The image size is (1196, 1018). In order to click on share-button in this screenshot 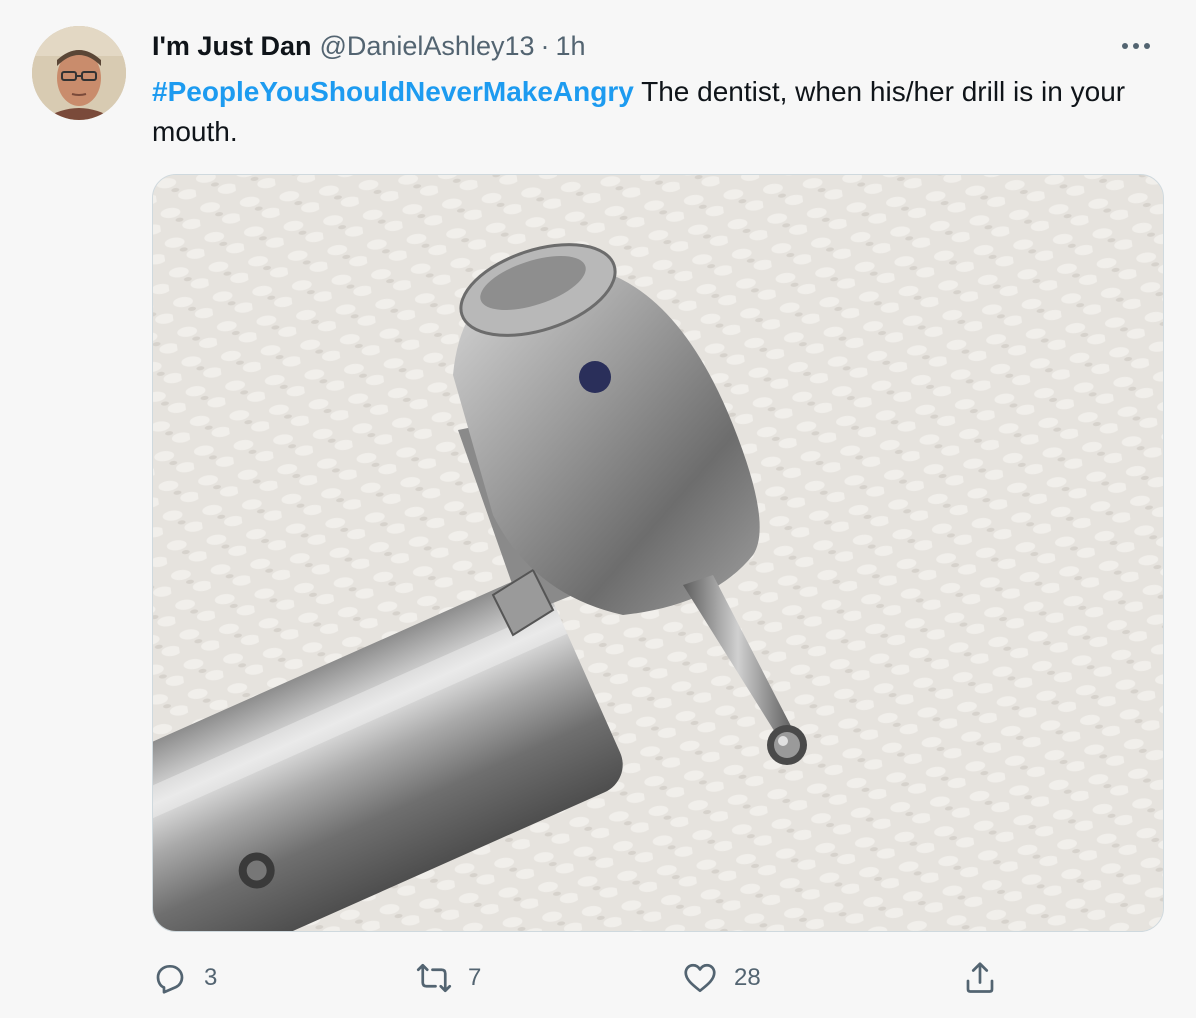, I will do `click(980, 978)`.